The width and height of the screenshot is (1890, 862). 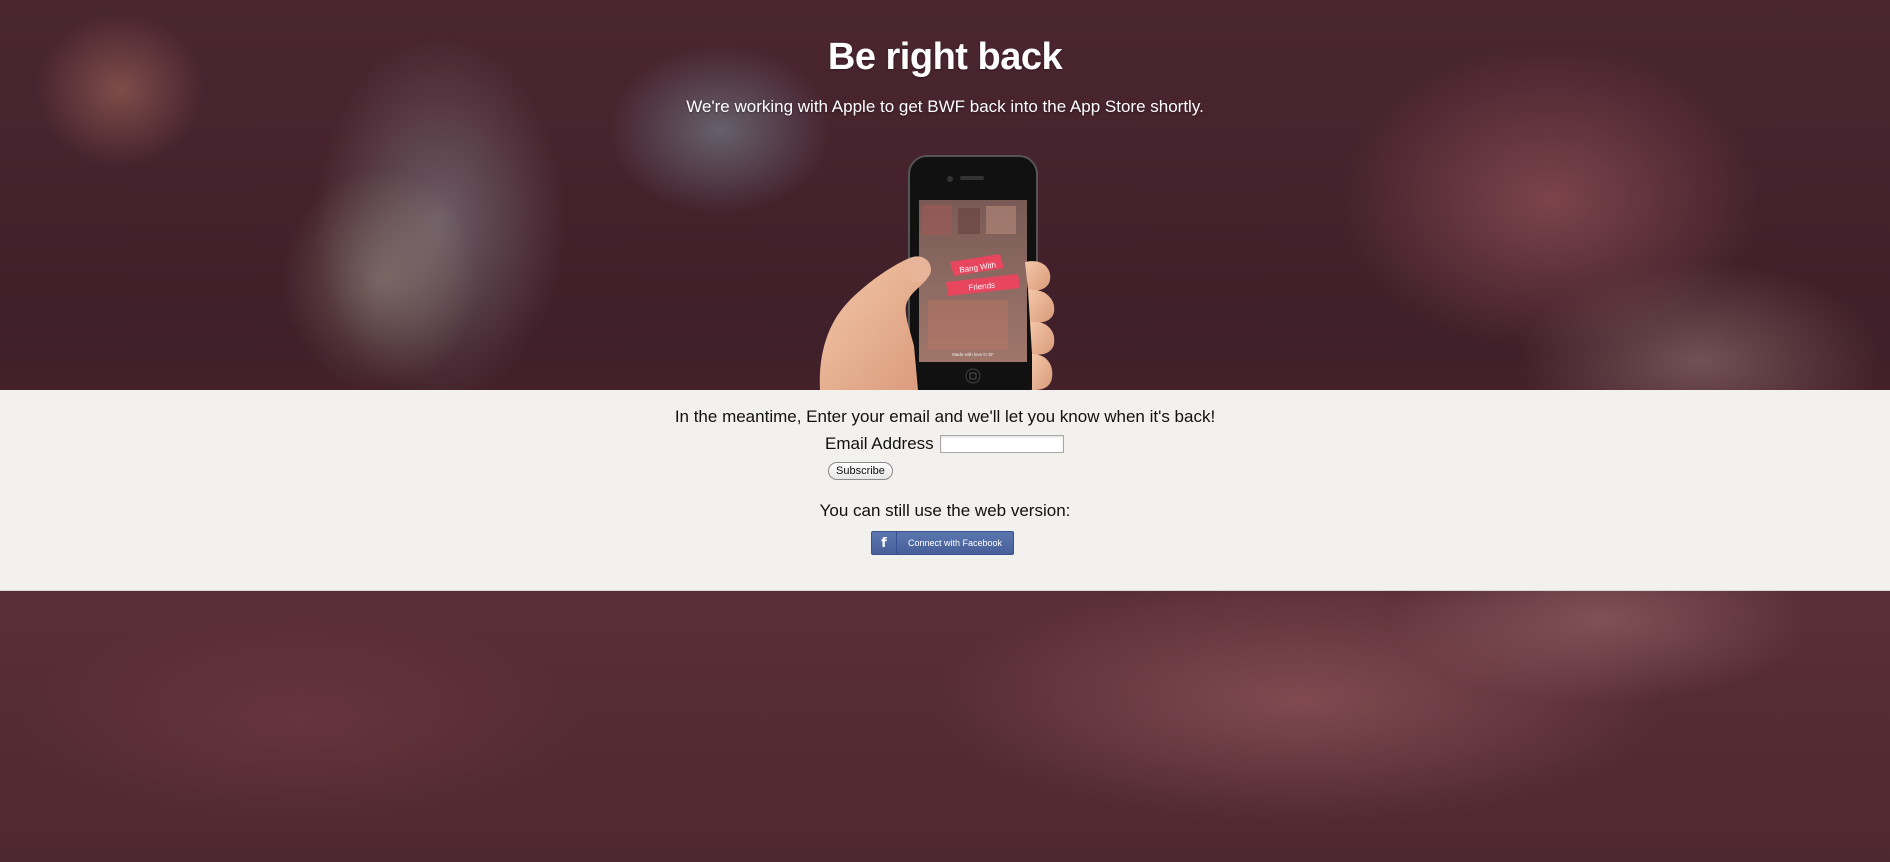 What do you see at coordinates (1001, 444) in the screenshot?
I see `email-input` at bounding box center [1001, 444].